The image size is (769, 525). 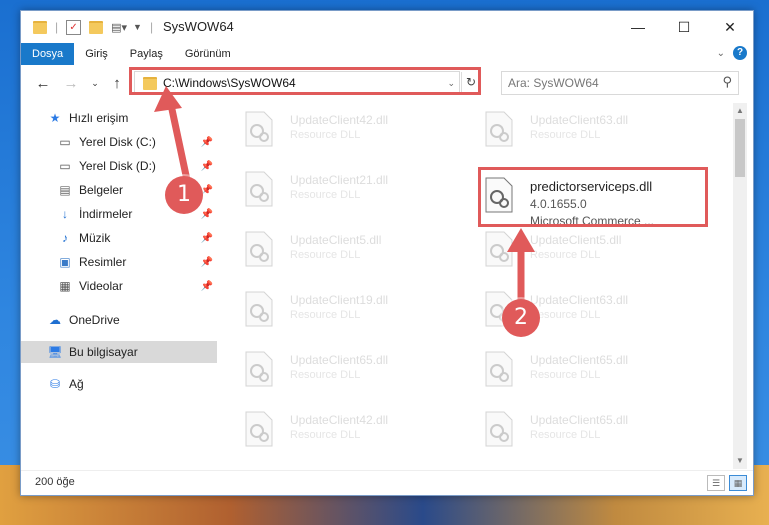 What do you see at coordinates (184, 195) in the screenshot?
I see `callout-1: 1` at bounding box center [184, 195].